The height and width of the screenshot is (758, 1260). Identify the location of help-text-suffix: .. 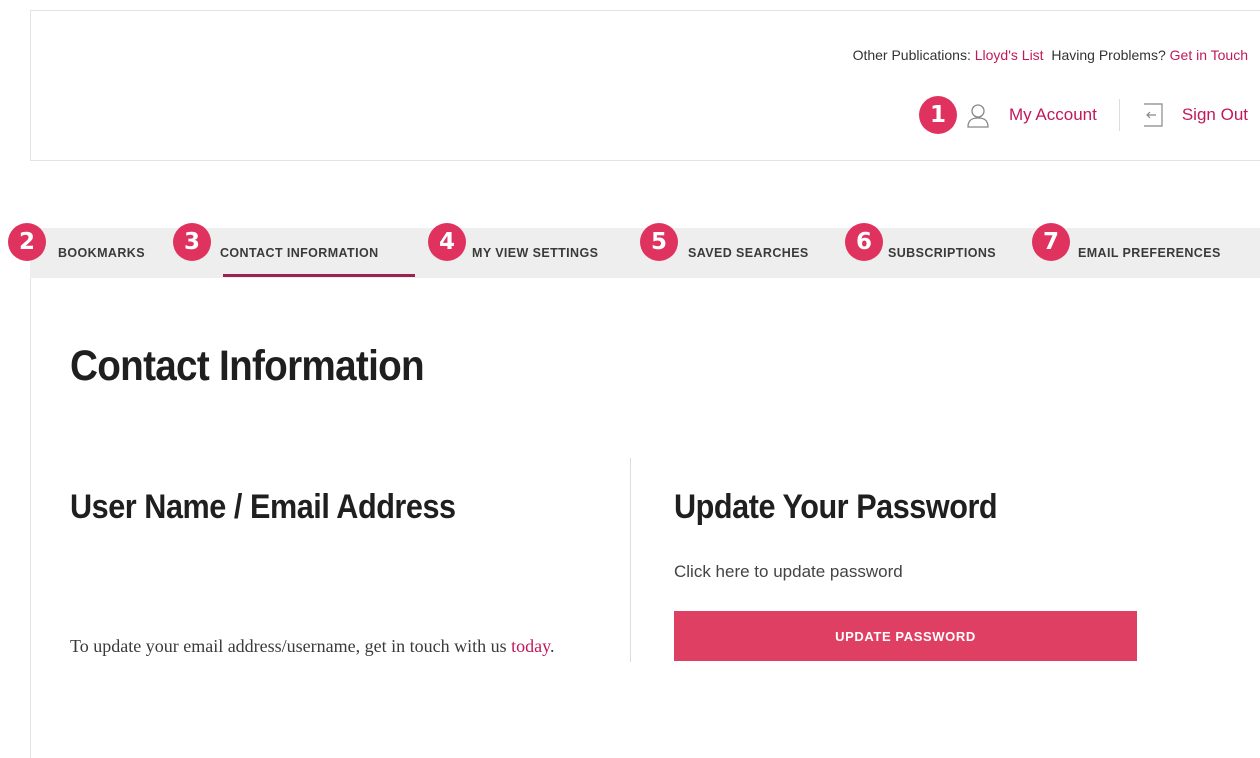
(552, 646).